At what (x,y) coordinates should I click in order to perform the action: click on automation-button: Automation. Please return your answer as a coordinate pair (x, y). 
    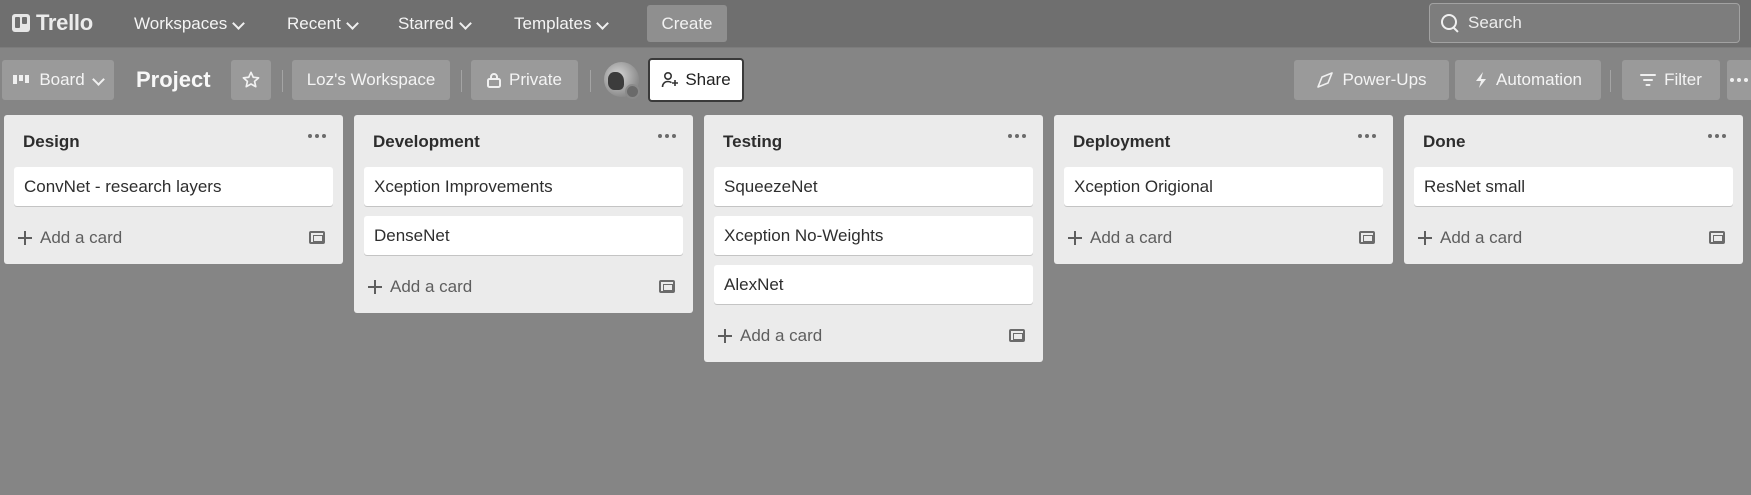
    Looking at the image, I should click on (1528, 80).